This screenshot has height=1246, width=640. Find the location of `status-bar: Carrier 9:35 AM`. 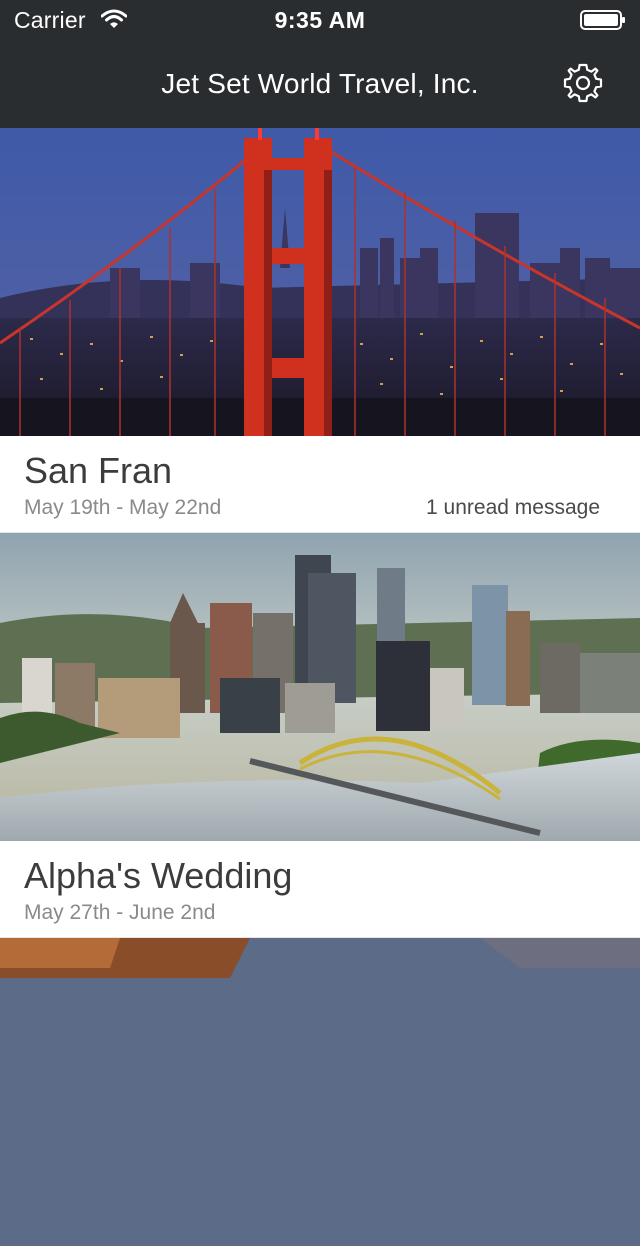

status-bar: Carrier 9:35 AM is located at coordinates (320, 20).